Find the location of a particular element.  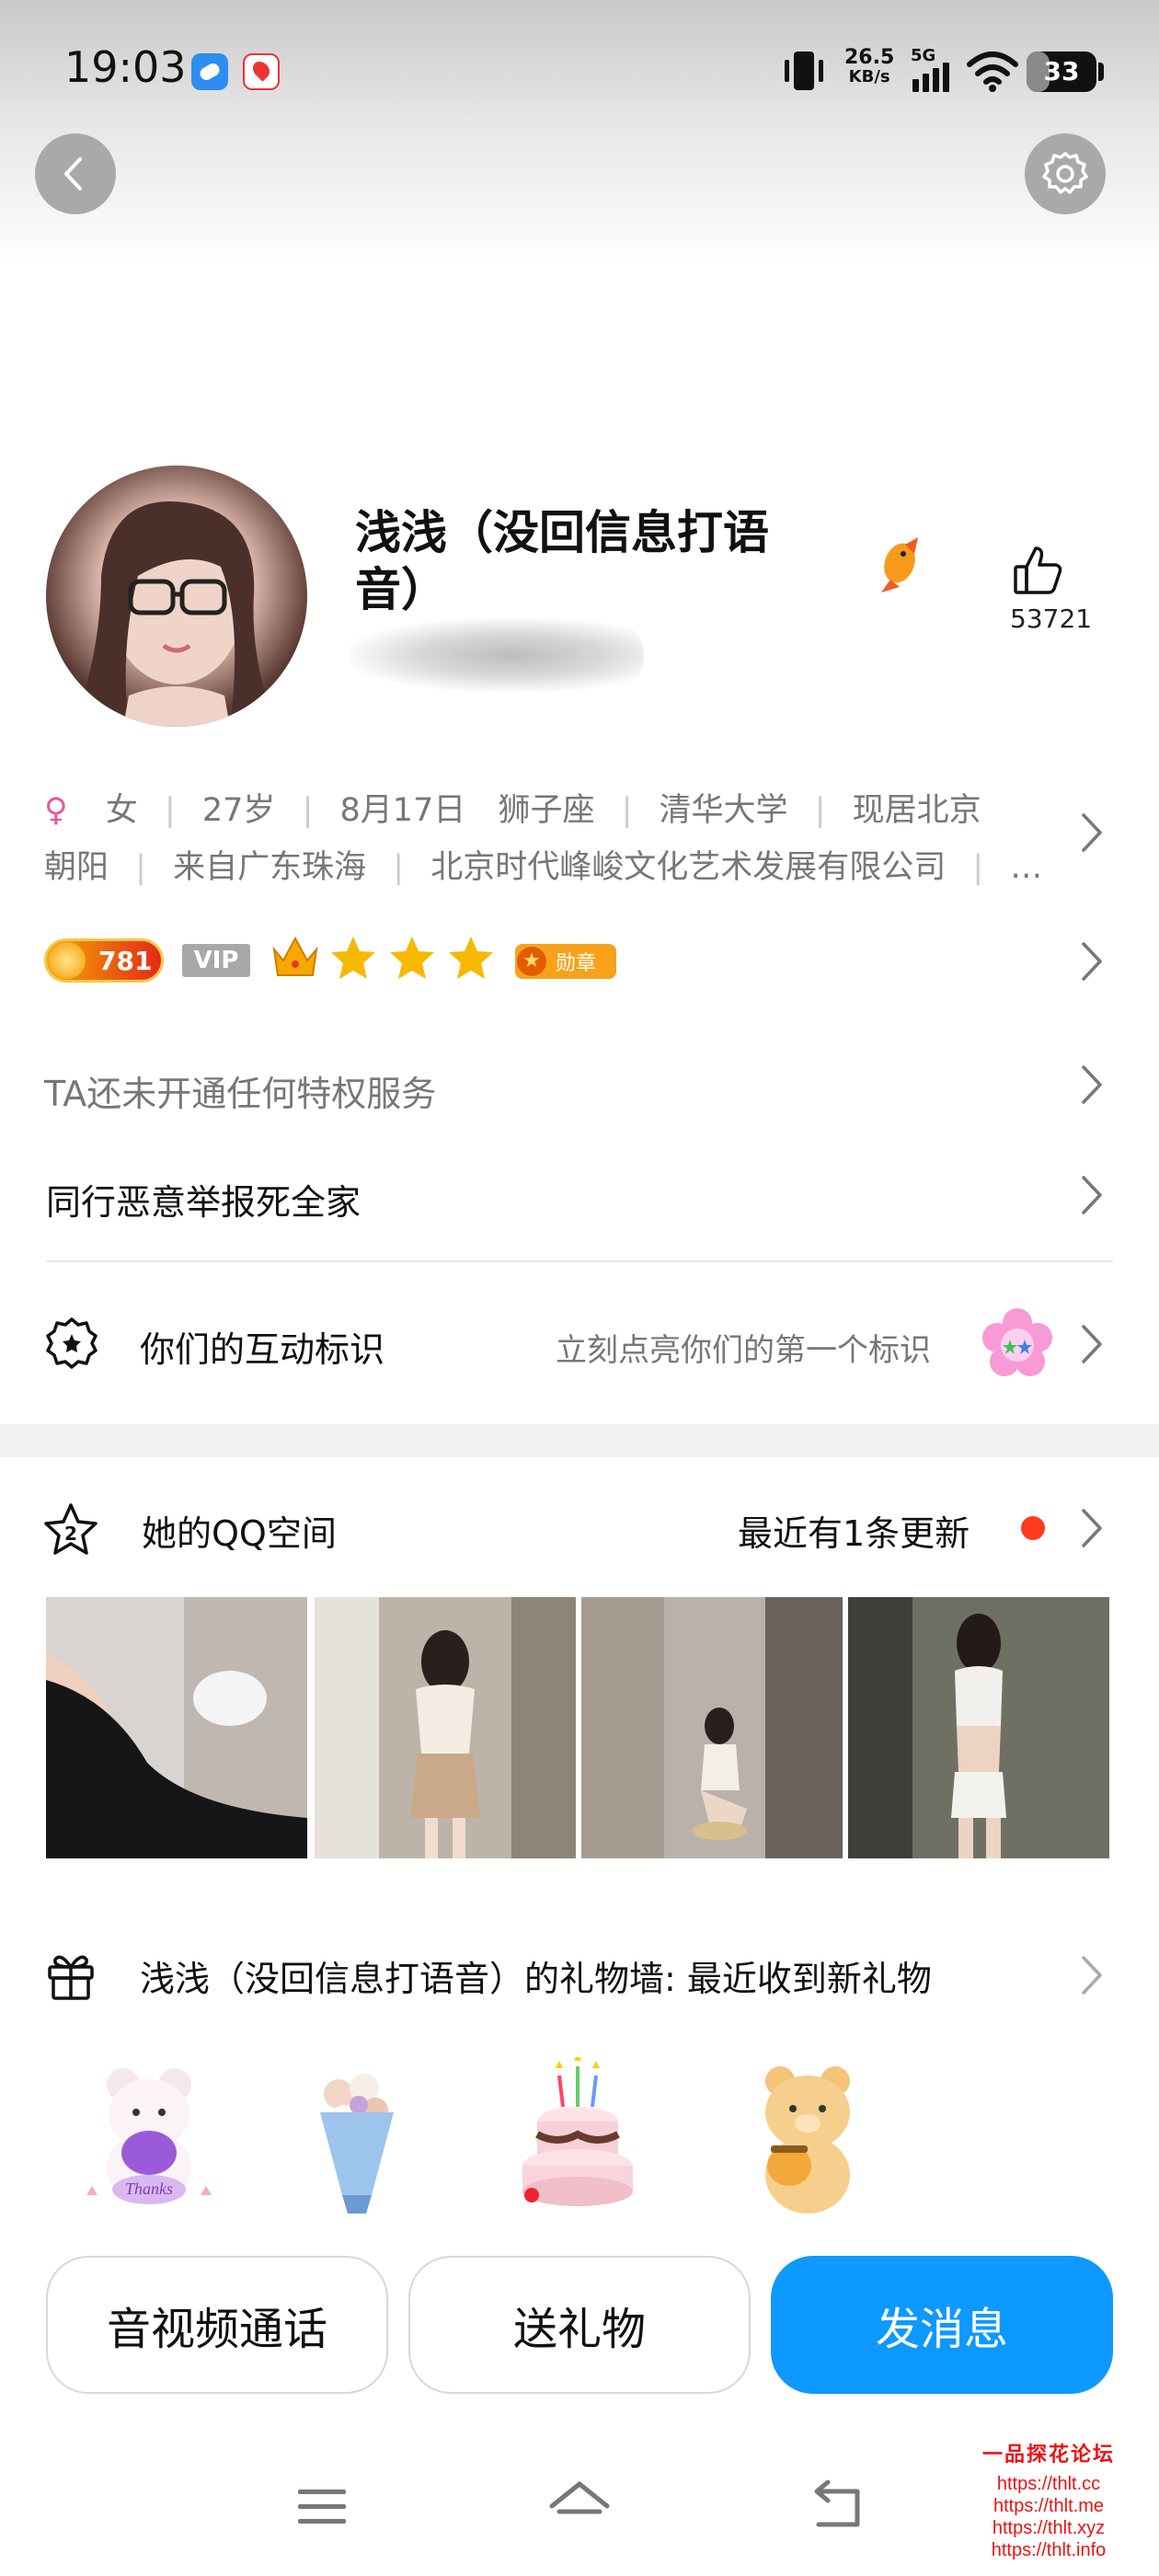

gift-icon is located at coordinates (71, 1978).